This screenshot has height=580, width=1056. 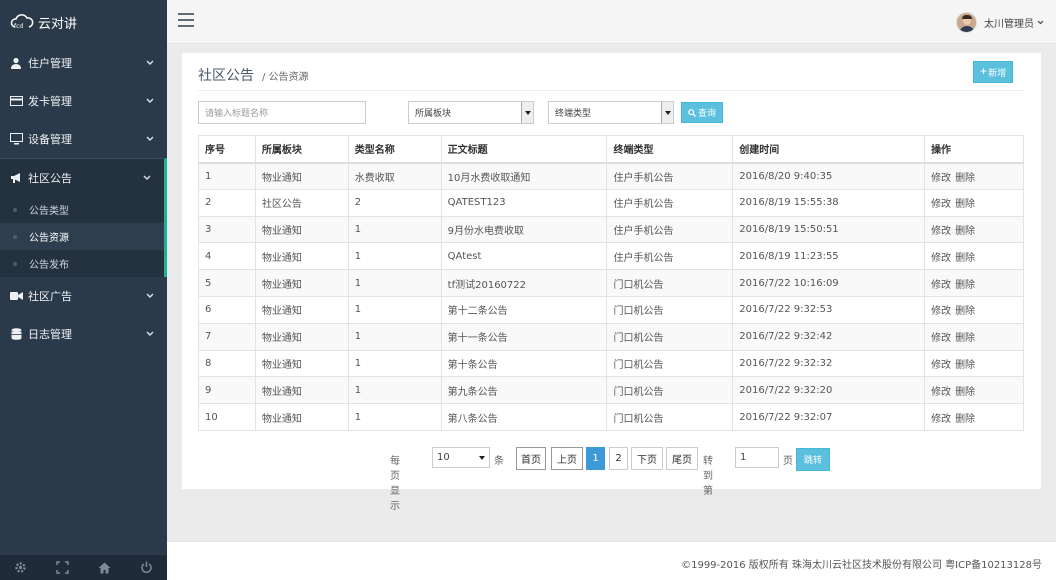 I want to click on terminal-select: 终端类型, so click(x=611, y=112).